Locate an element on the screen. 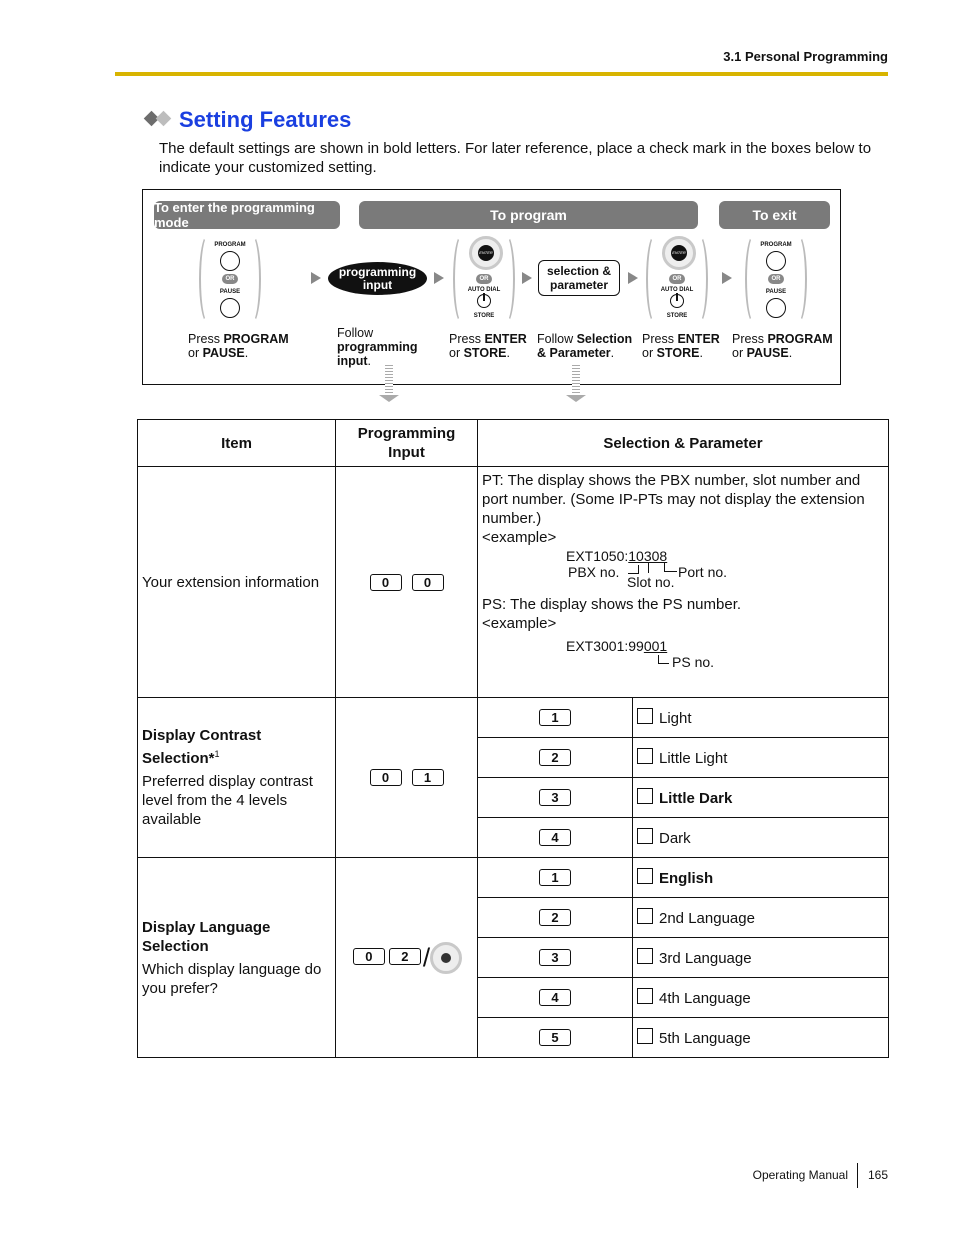 This screenshot has height=1235, width=954. key-2: 2 is located at coordinates (404, 957).